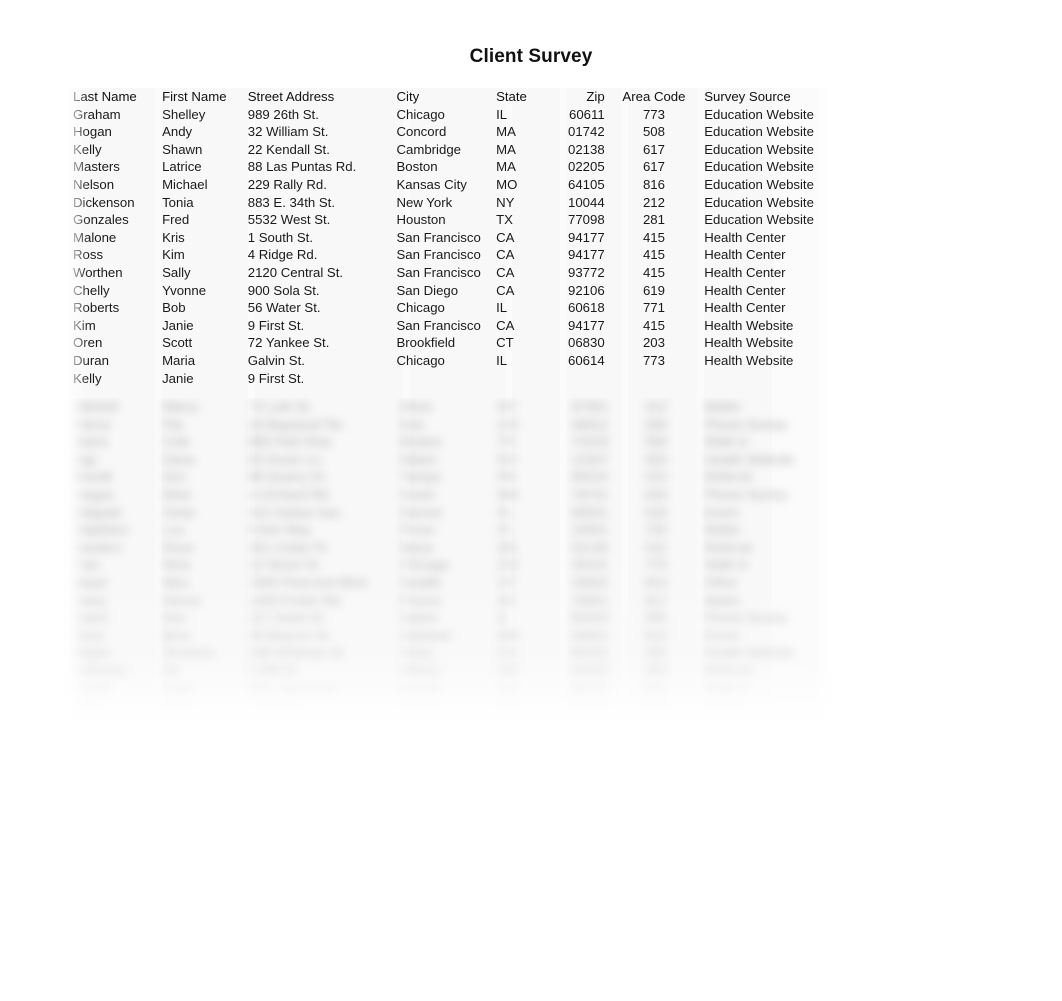  Describe the element at coordinates (322, 220) in the screenshot. I see `cell-street_address: 5532 West St.` at that location.